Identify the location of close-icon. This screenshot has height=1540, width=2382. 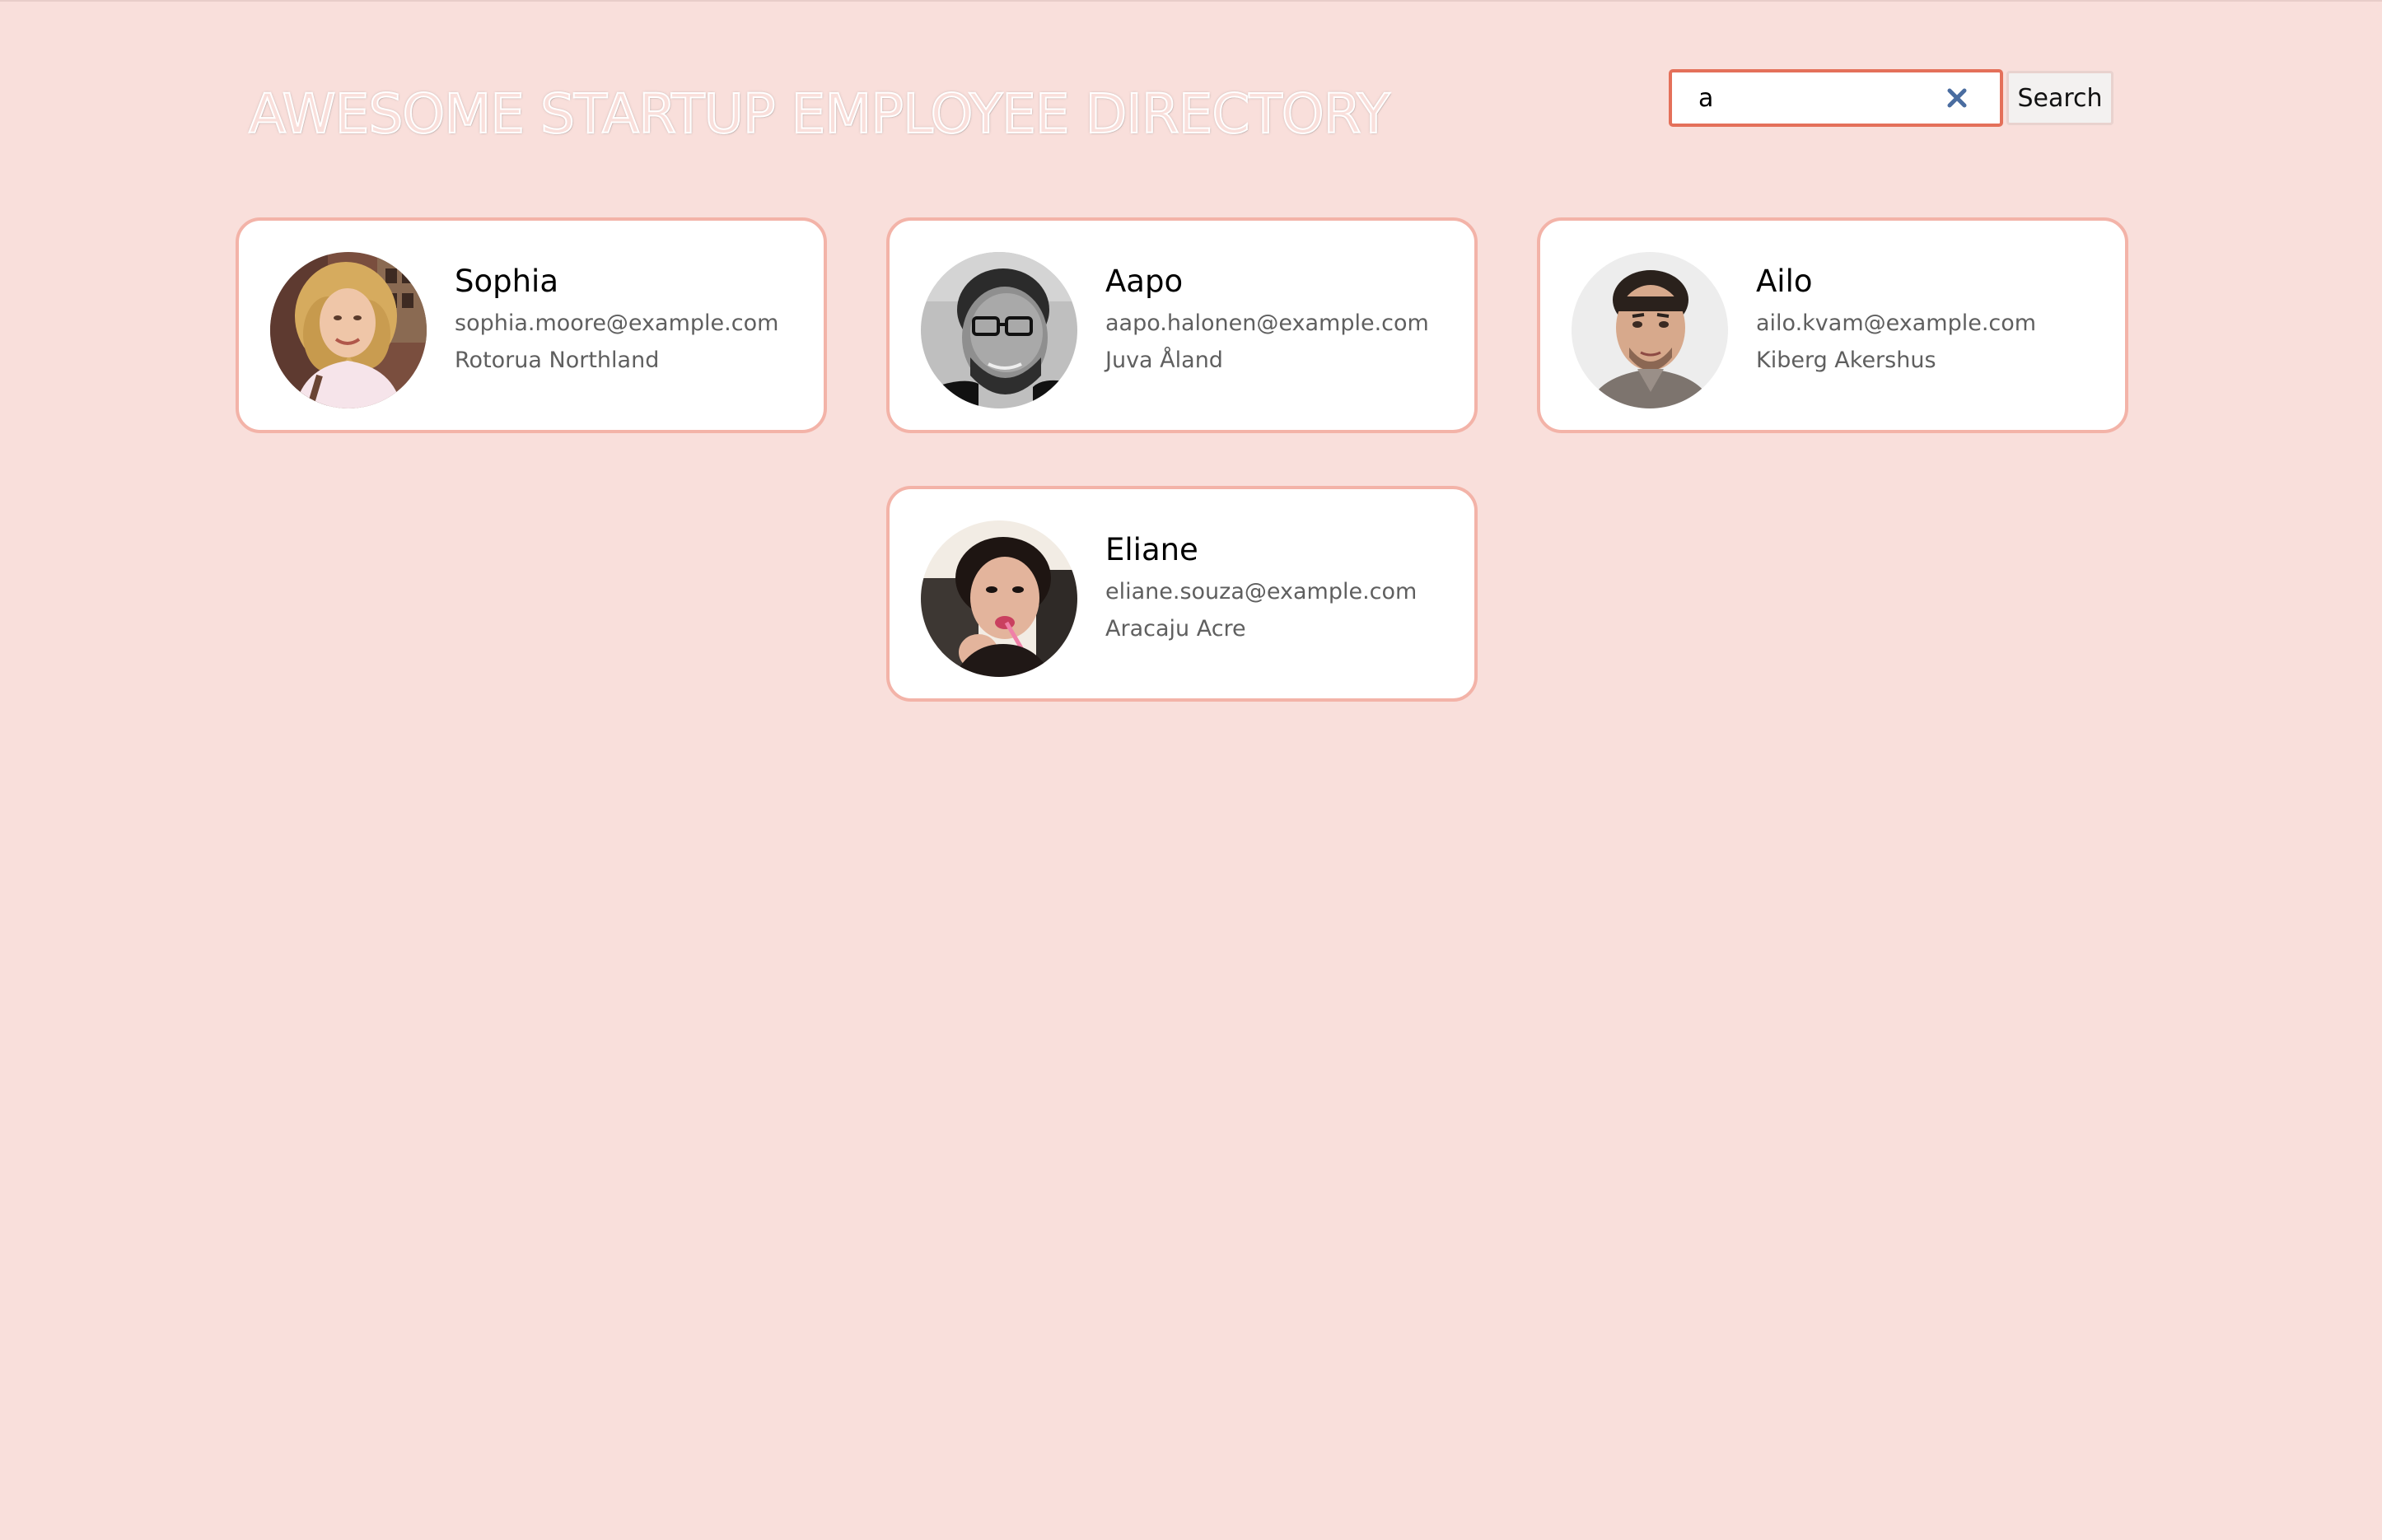
(1957, 98).